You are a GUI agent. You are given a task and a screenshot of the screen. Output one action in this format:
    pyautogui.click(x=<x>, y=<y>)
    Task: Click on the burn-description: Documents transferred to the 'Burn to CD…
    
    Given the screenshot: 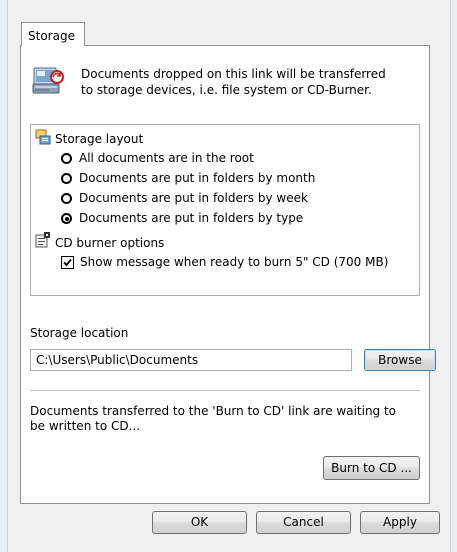 What is the action you would take?
    pyautogui.click(x=213, y=418)
    